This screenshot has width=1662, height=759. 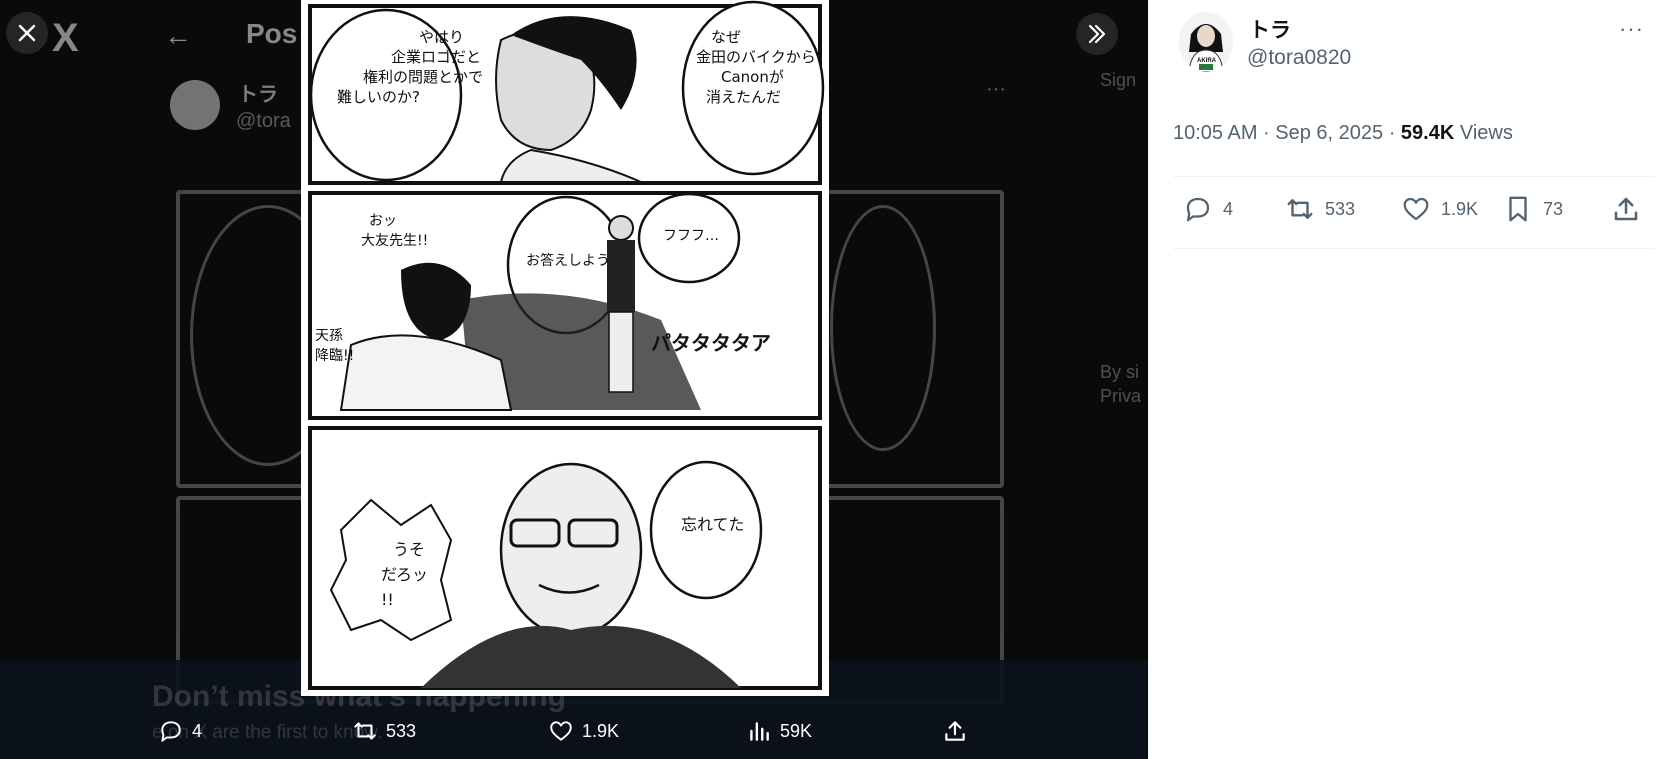 What do you see at coordinates (258, 95) in the screenshot?
I see `background-author-name: トラ` at bounding box center [258, 95].